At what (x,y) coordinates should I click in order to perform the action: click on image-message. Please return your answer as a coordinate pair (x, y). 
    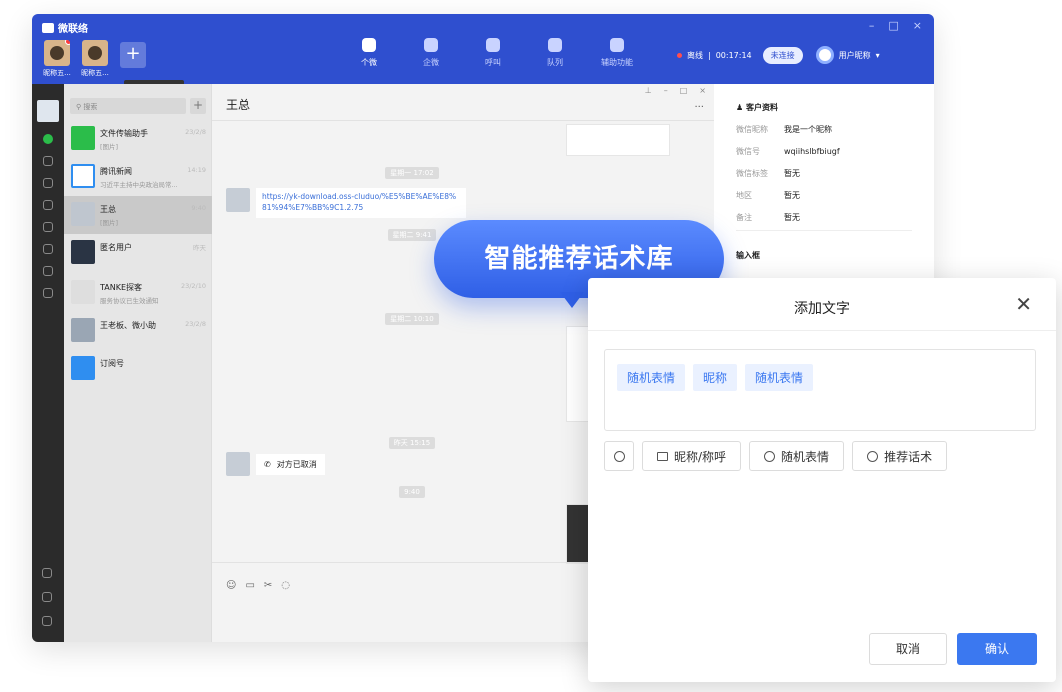
    Looking at the image, I should click on (618, 140).